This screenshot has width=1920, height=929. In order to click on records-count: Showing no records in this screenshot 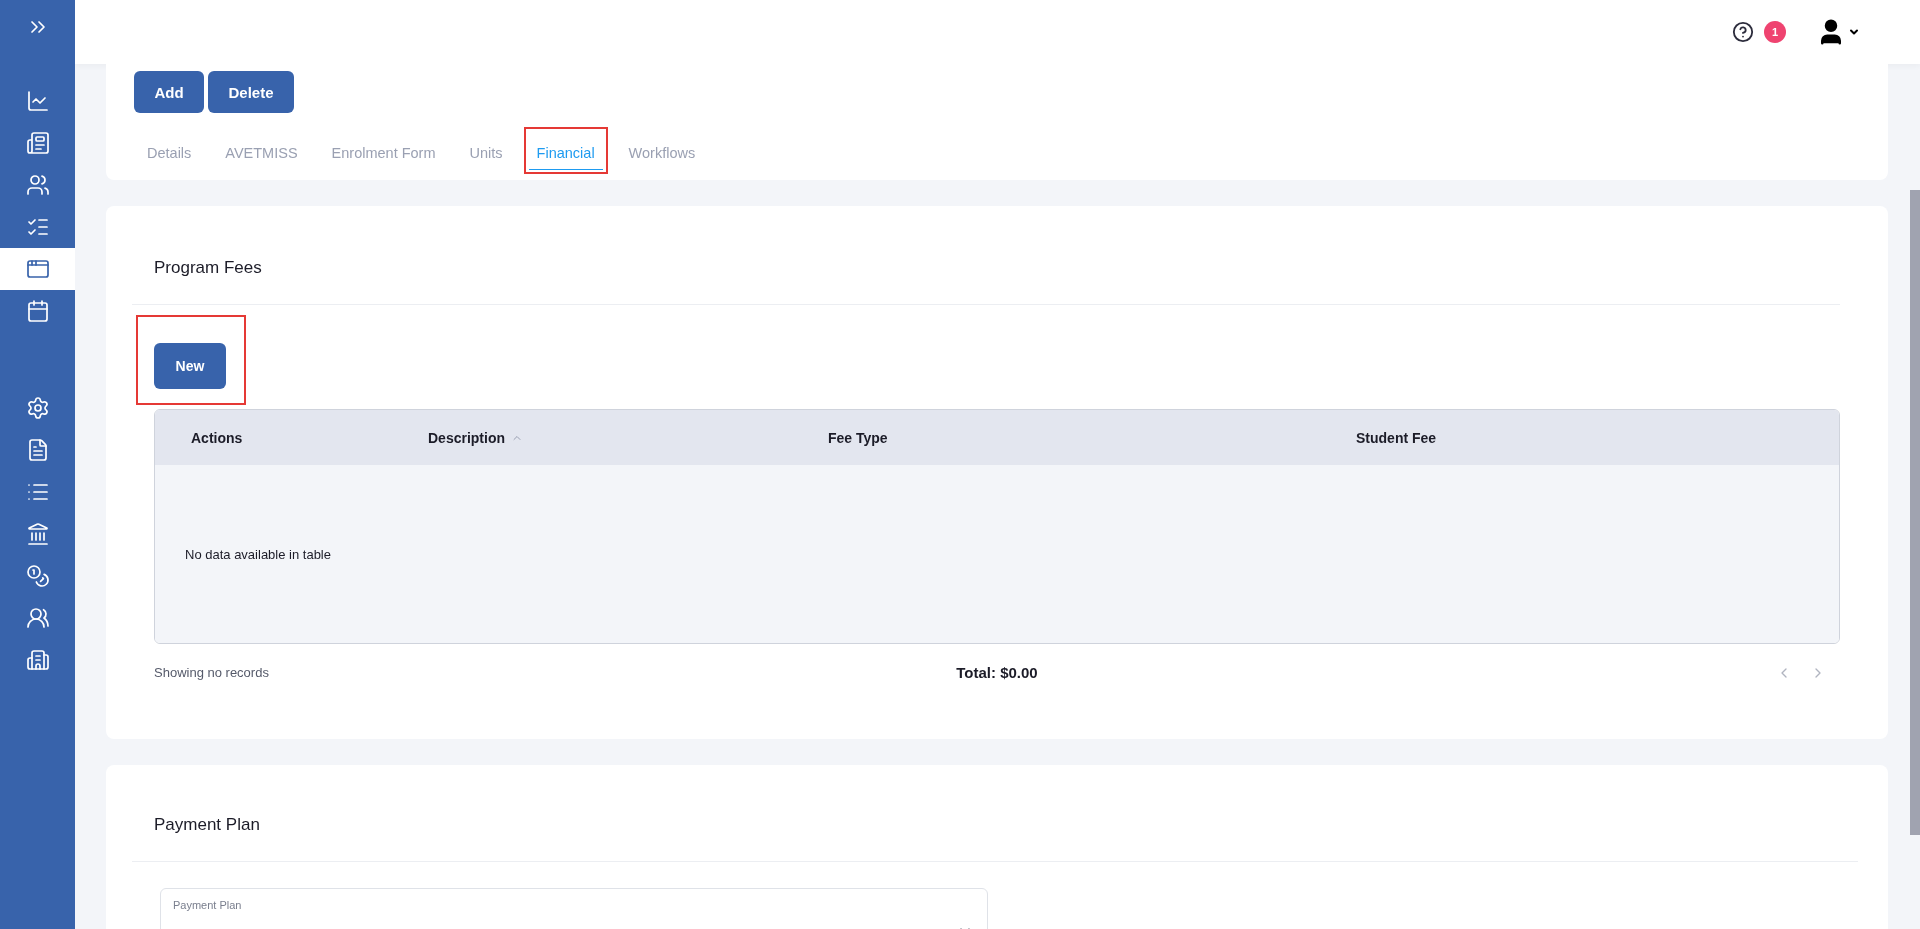, I will do `click(212, 672)`.